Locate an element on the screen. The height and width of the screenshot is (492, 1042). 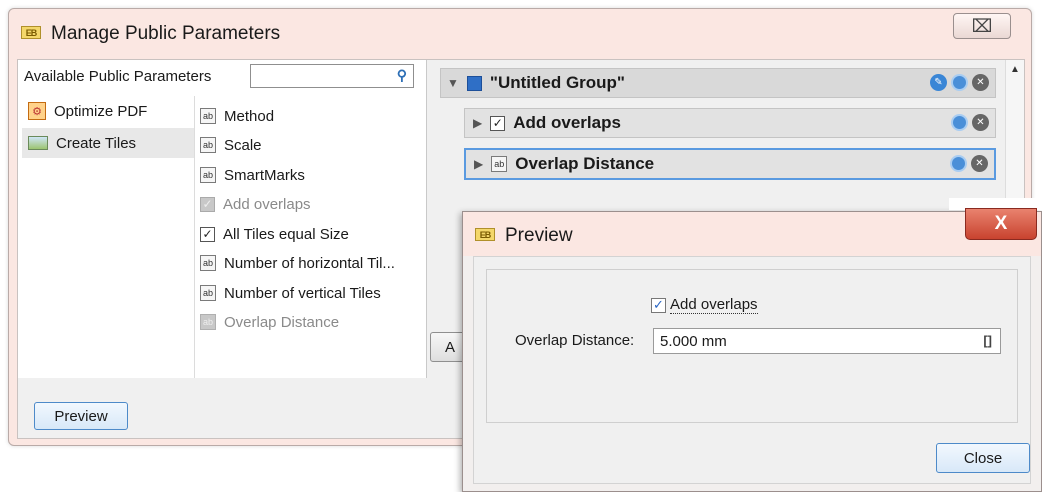
parameter-item-method: ab Method is located at coordinates (237, 116).